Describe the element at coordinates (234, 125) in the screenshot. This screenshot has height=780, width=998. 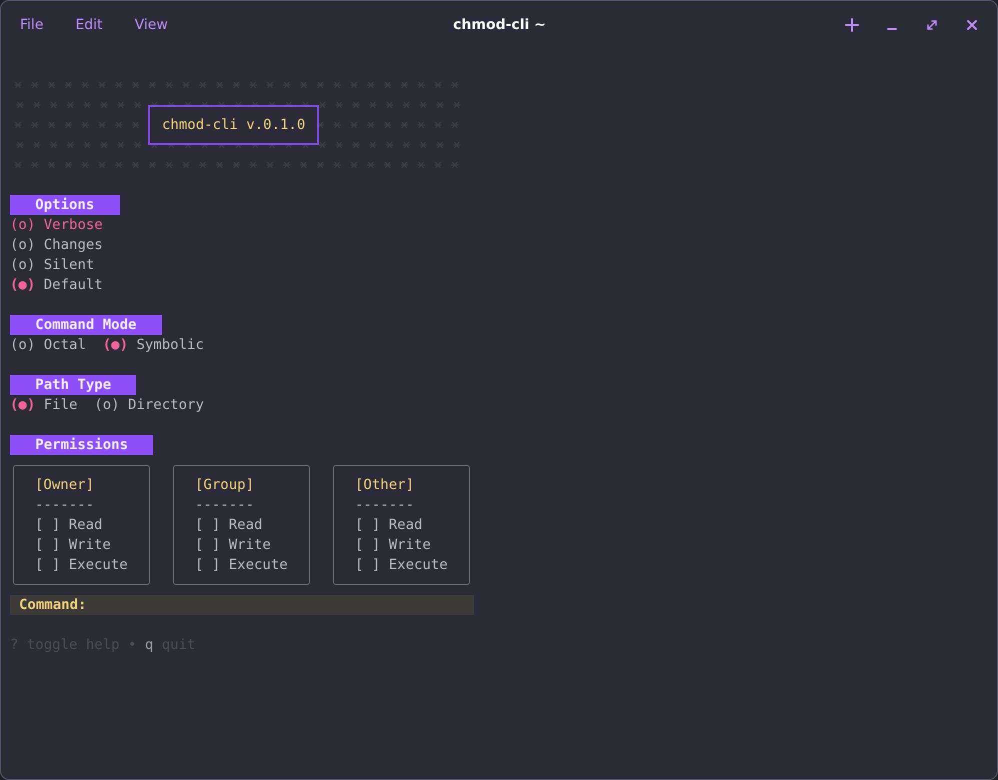
I see `app-banner: chmod-cli v.0.1.0` at that location.